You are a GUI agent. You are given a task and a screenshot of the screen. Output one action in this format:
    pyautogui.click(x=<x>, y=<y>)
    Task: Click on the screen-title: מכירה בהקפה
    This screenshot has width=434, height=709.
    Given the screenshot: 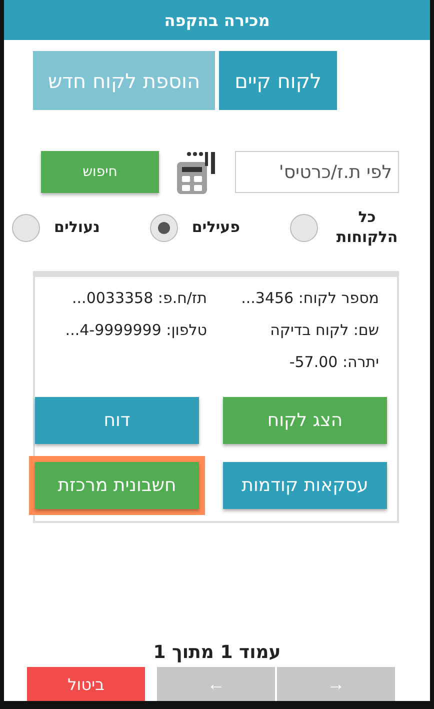 What is the action you would take?
    pyautogui.click(x=217, y=20)
    